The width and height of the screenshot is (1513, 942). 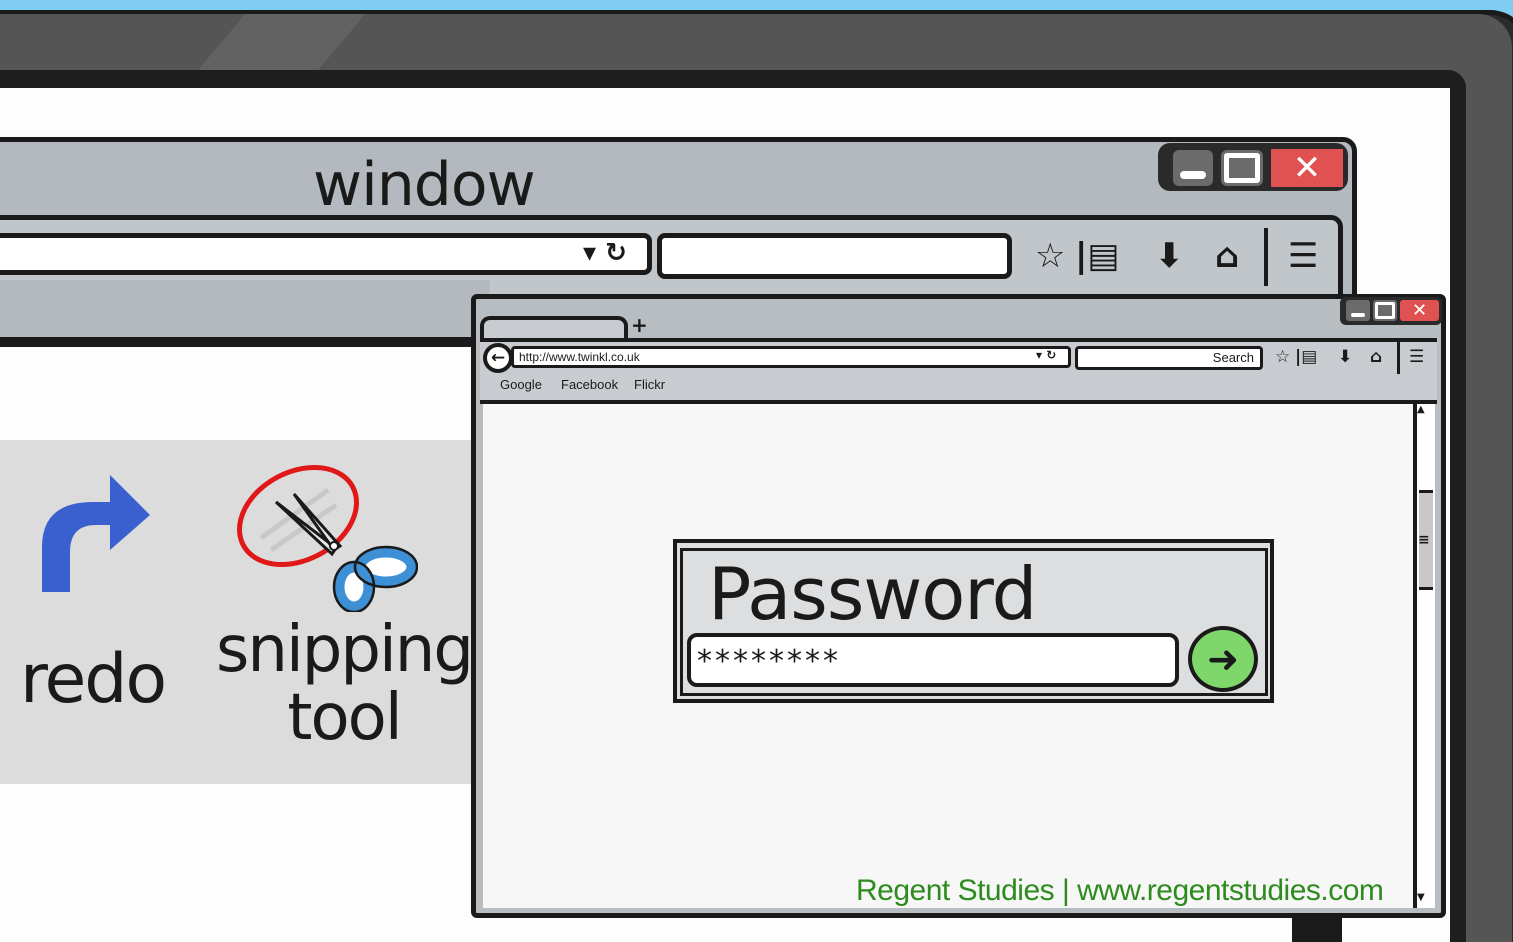 What do you see at coordinates (327, 536) in the screenshot?
I see `scissors-icon` at bounding box center [327, 536].